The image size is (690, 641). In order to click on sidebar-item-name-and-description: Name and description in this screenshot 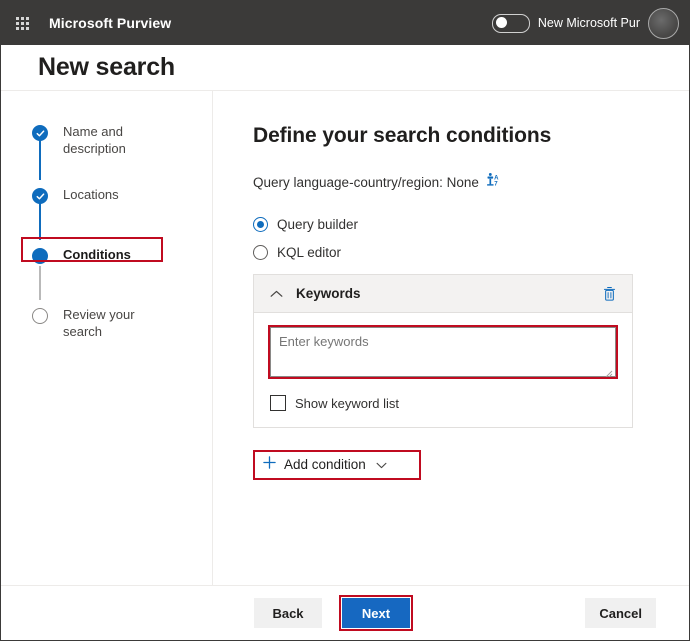, I will do `click(106, 155)`.